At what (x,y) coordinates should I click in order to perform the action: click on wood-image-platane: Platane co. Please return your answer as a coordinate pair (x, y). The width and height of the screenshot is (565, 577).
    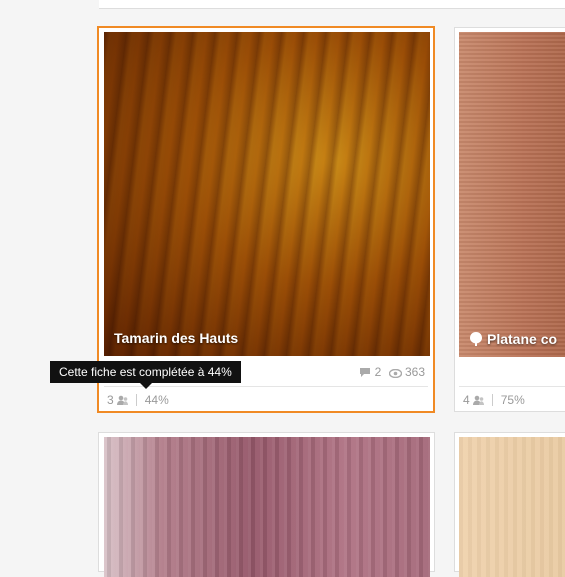
    Looking at the image, I should click on (512, 194).